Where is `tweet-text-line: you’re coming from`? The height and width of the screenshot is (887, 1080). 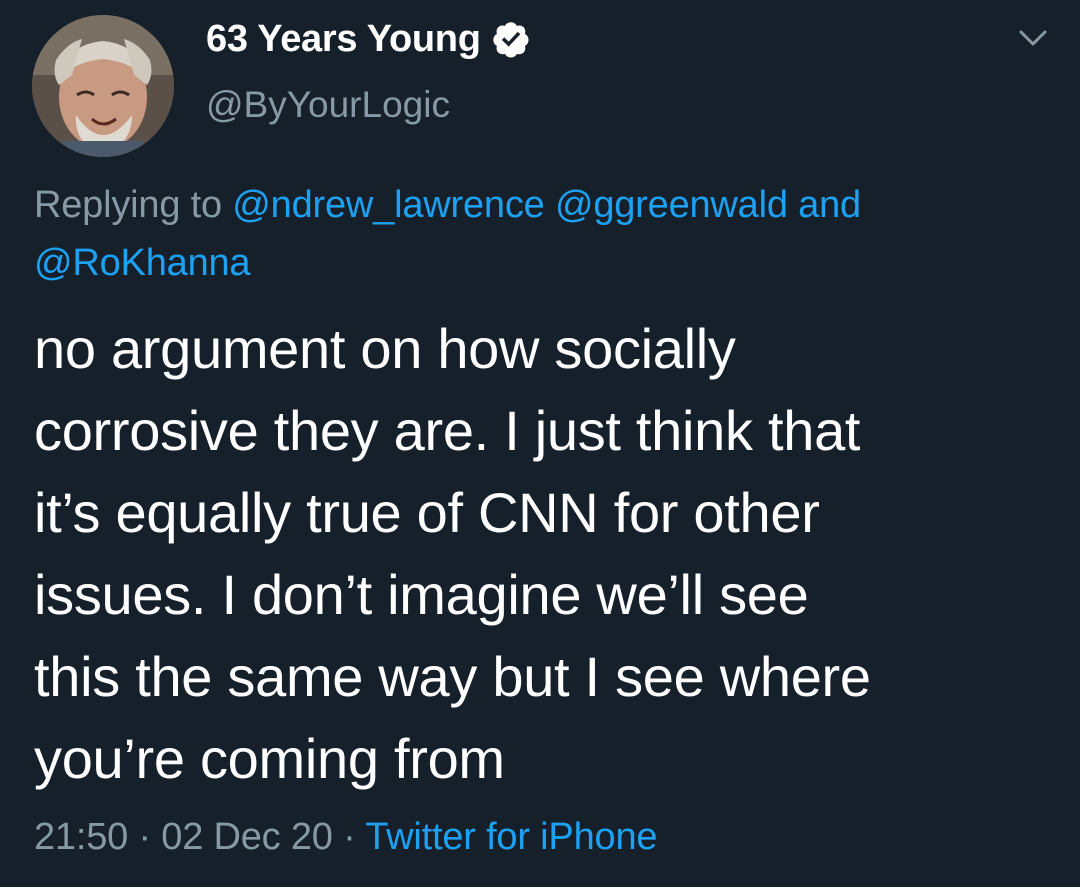 tweet-text-line: you’re coming from is located at coordinates (269, 758).